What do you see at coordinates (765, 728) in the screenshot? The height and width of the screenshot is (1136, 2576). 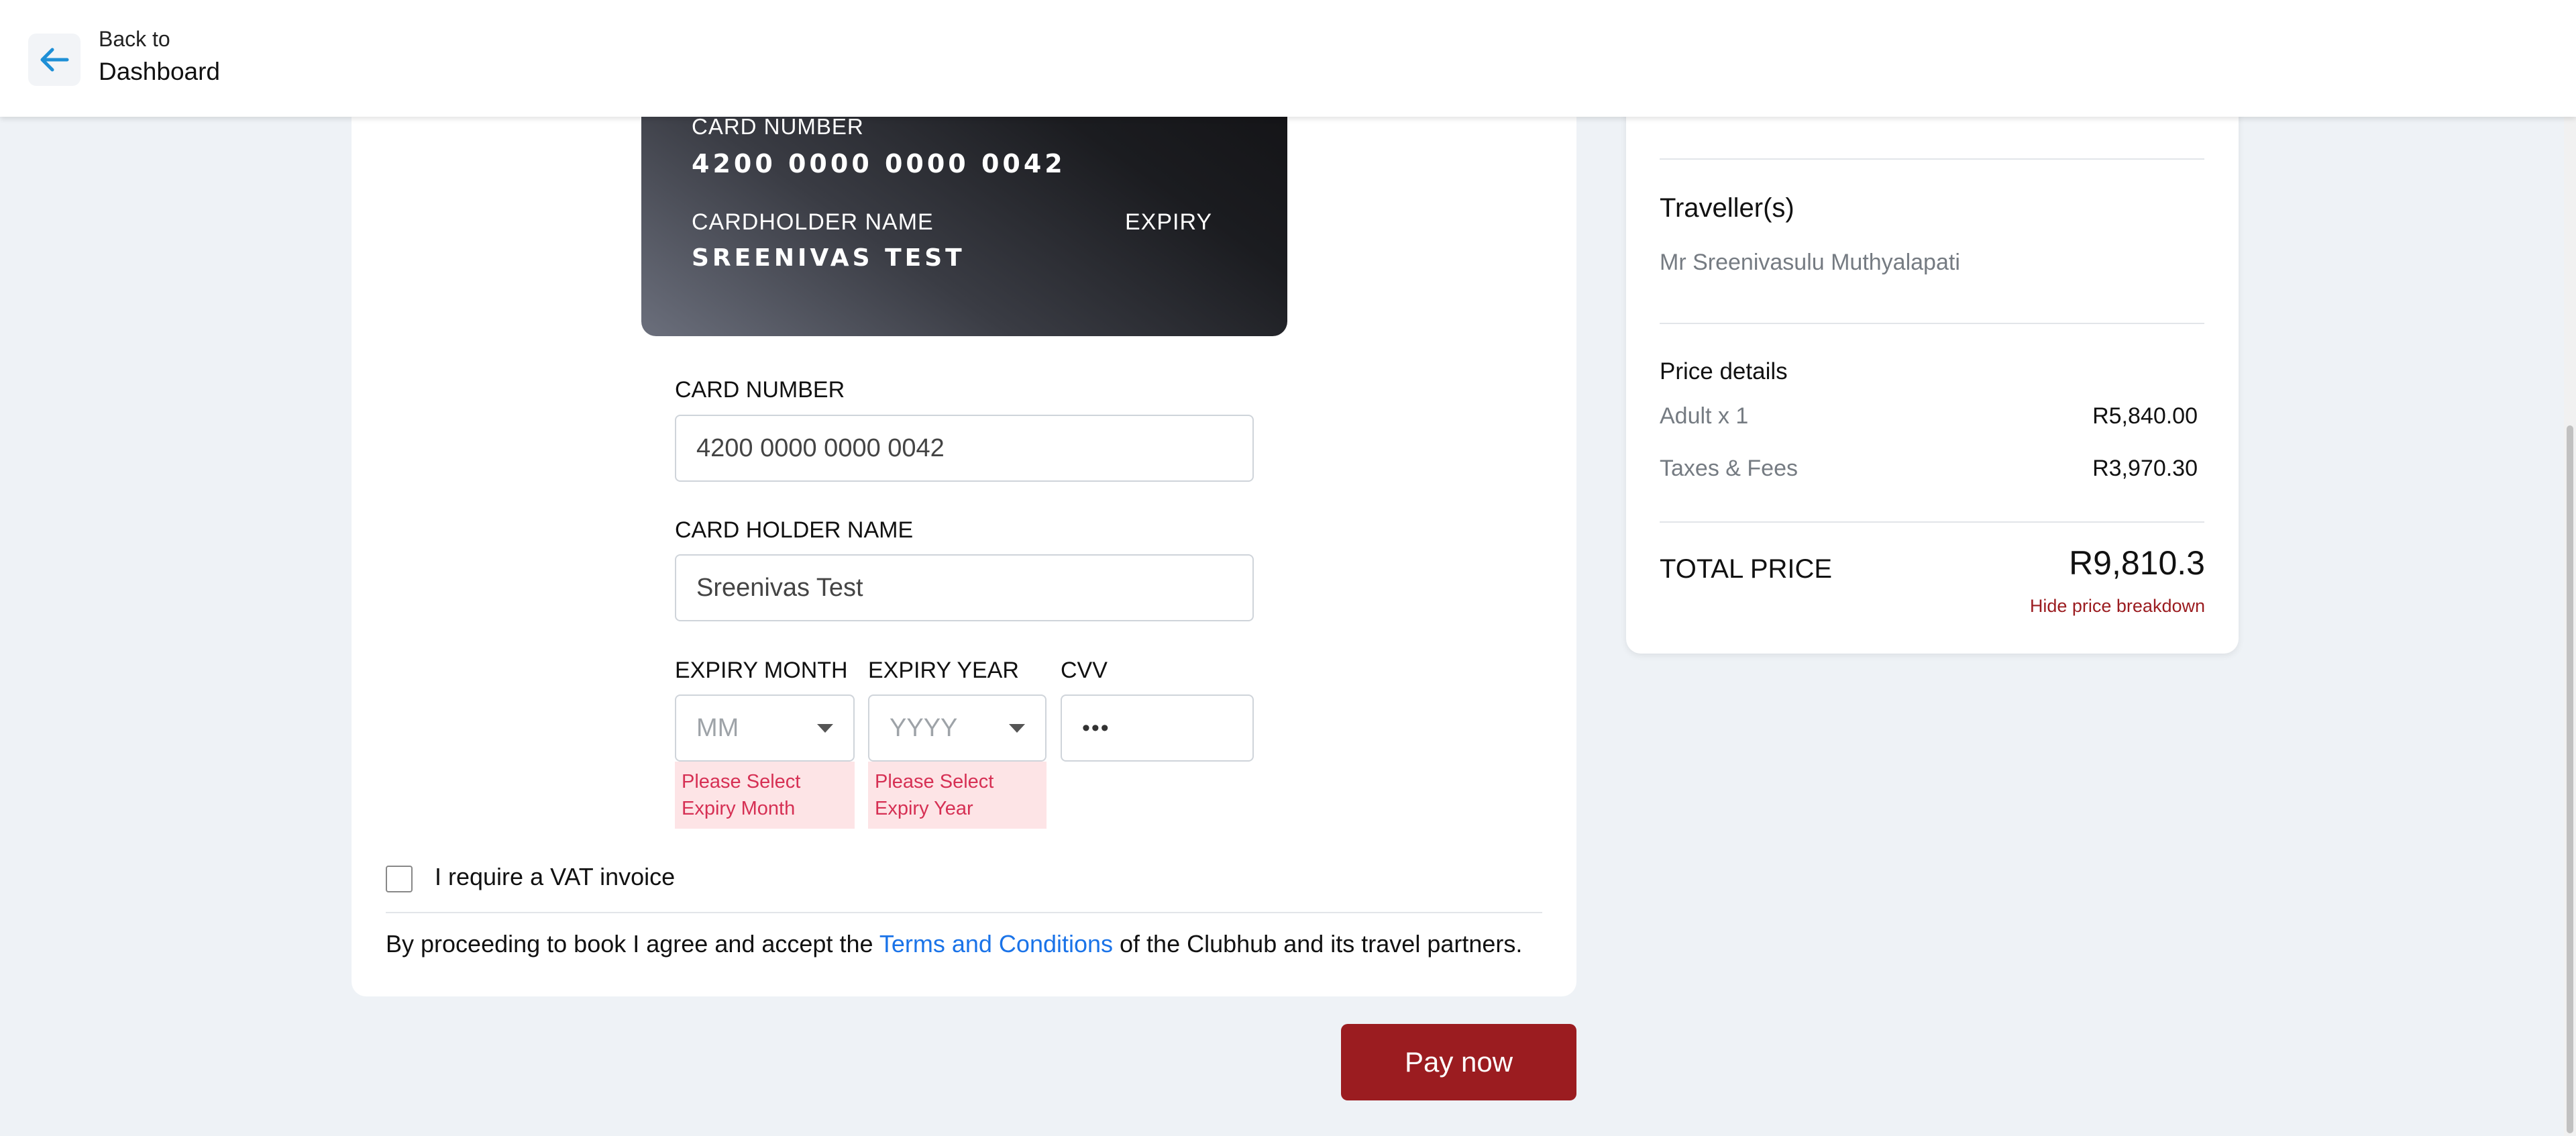 I see `expiry-month-select: MM` at bounding box center [765, 728].